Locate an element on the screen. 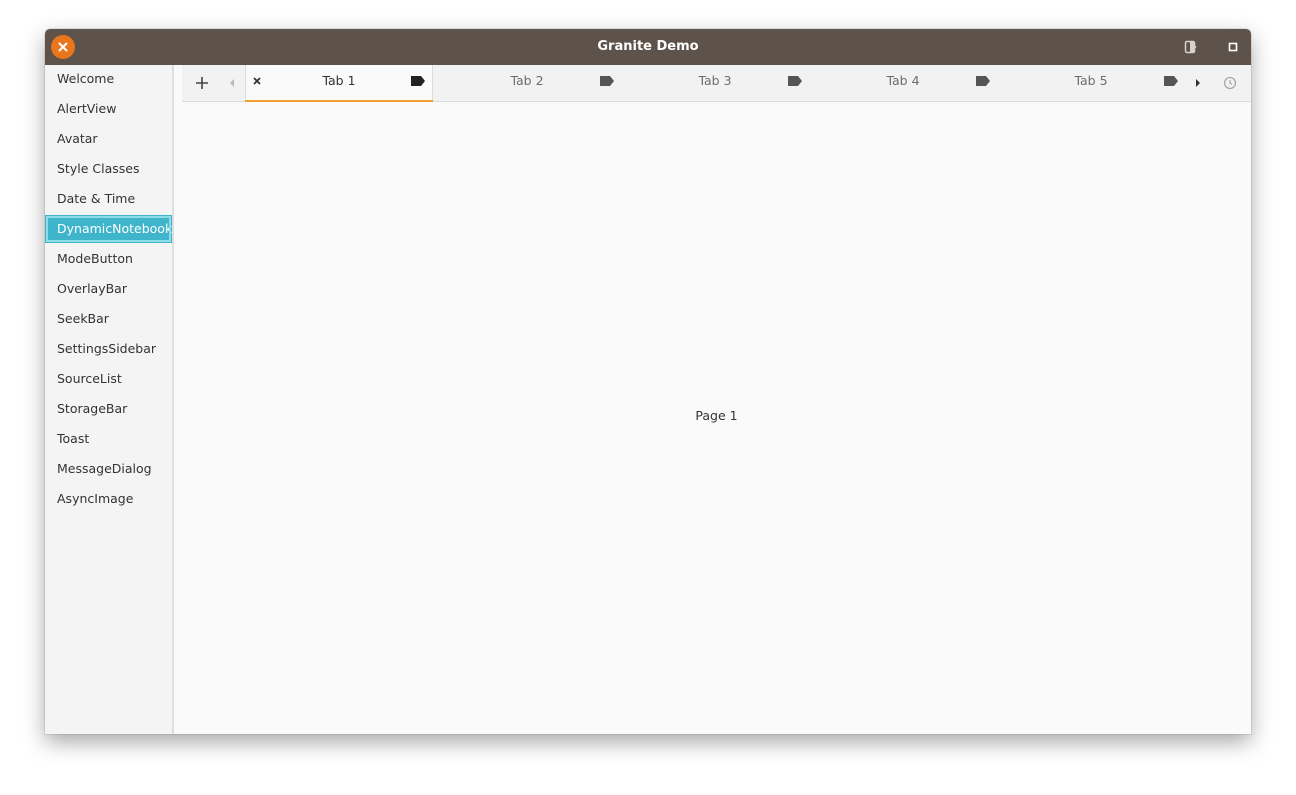 The height and width of the screenshot is (795, 1296). tab-label: Tab 2 is located at coordinates (527, 80).